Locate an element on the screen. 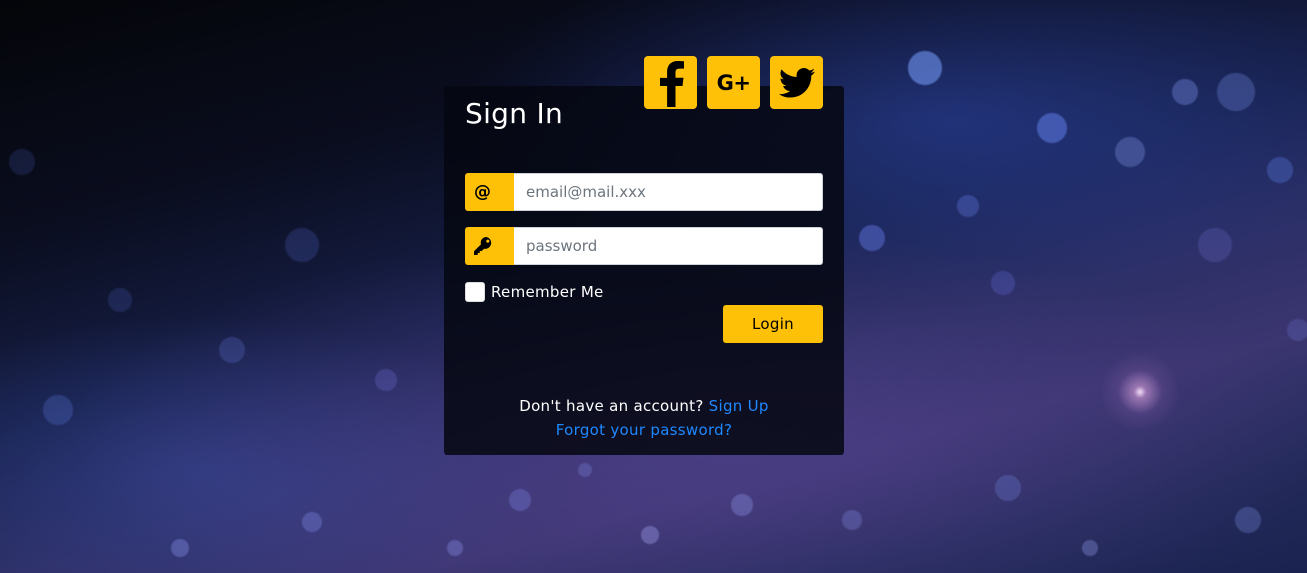 The height and width of the screenshot is (573, 1307). no-account-text: Don't have an account? is located at coordinates (611, 406).